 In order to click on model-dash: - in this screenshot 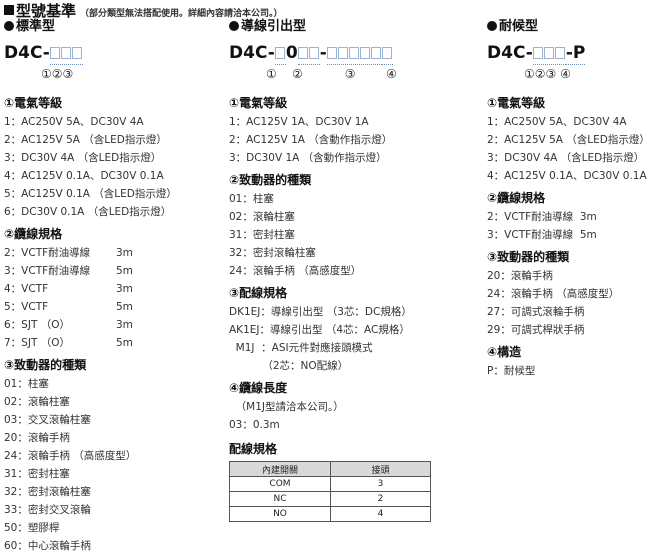, I will do `click(323, 53)`.